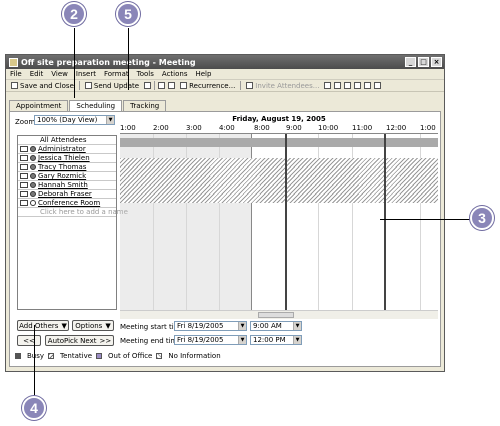 Image resolution: width=500 pixels, height=426 pixels. What do you see at coordinates (42, 86) in the screenshot?
I see `save-close-button: Save and Close` at bounding box center [42, 86].